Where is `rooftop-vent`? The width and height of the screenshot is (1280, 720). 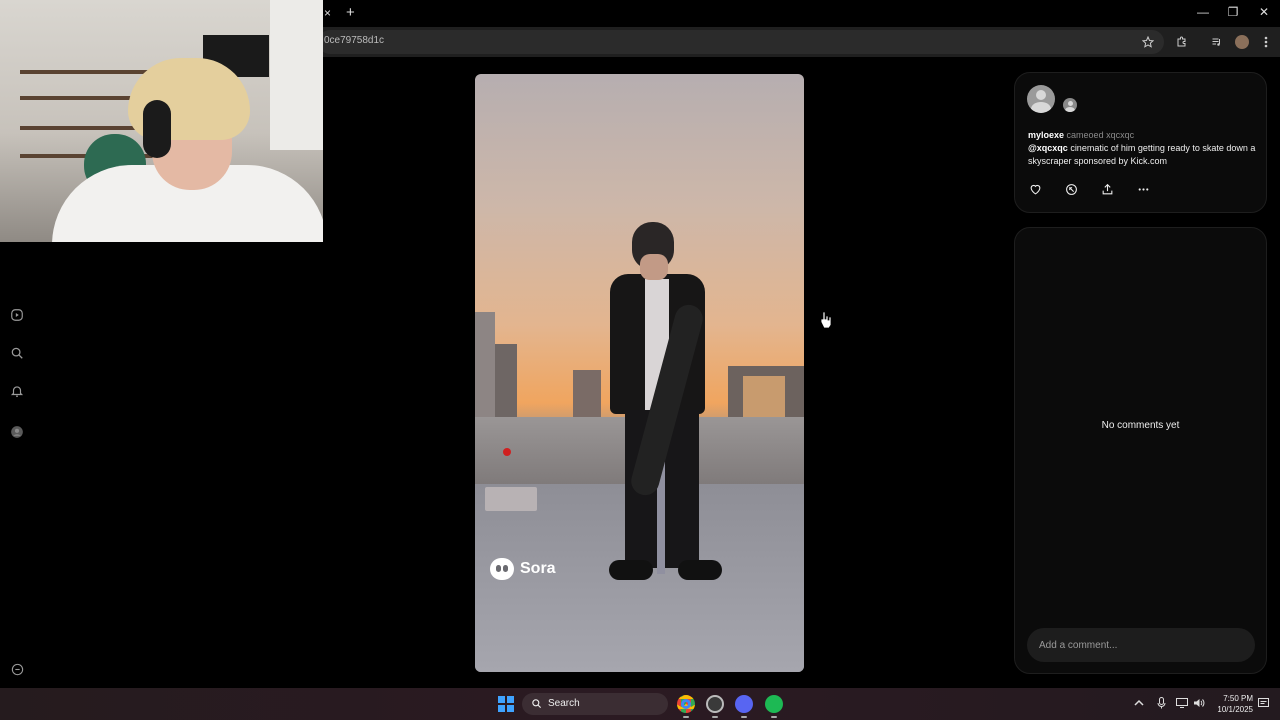 rooftop-vent is located at coordinates (511, 499).